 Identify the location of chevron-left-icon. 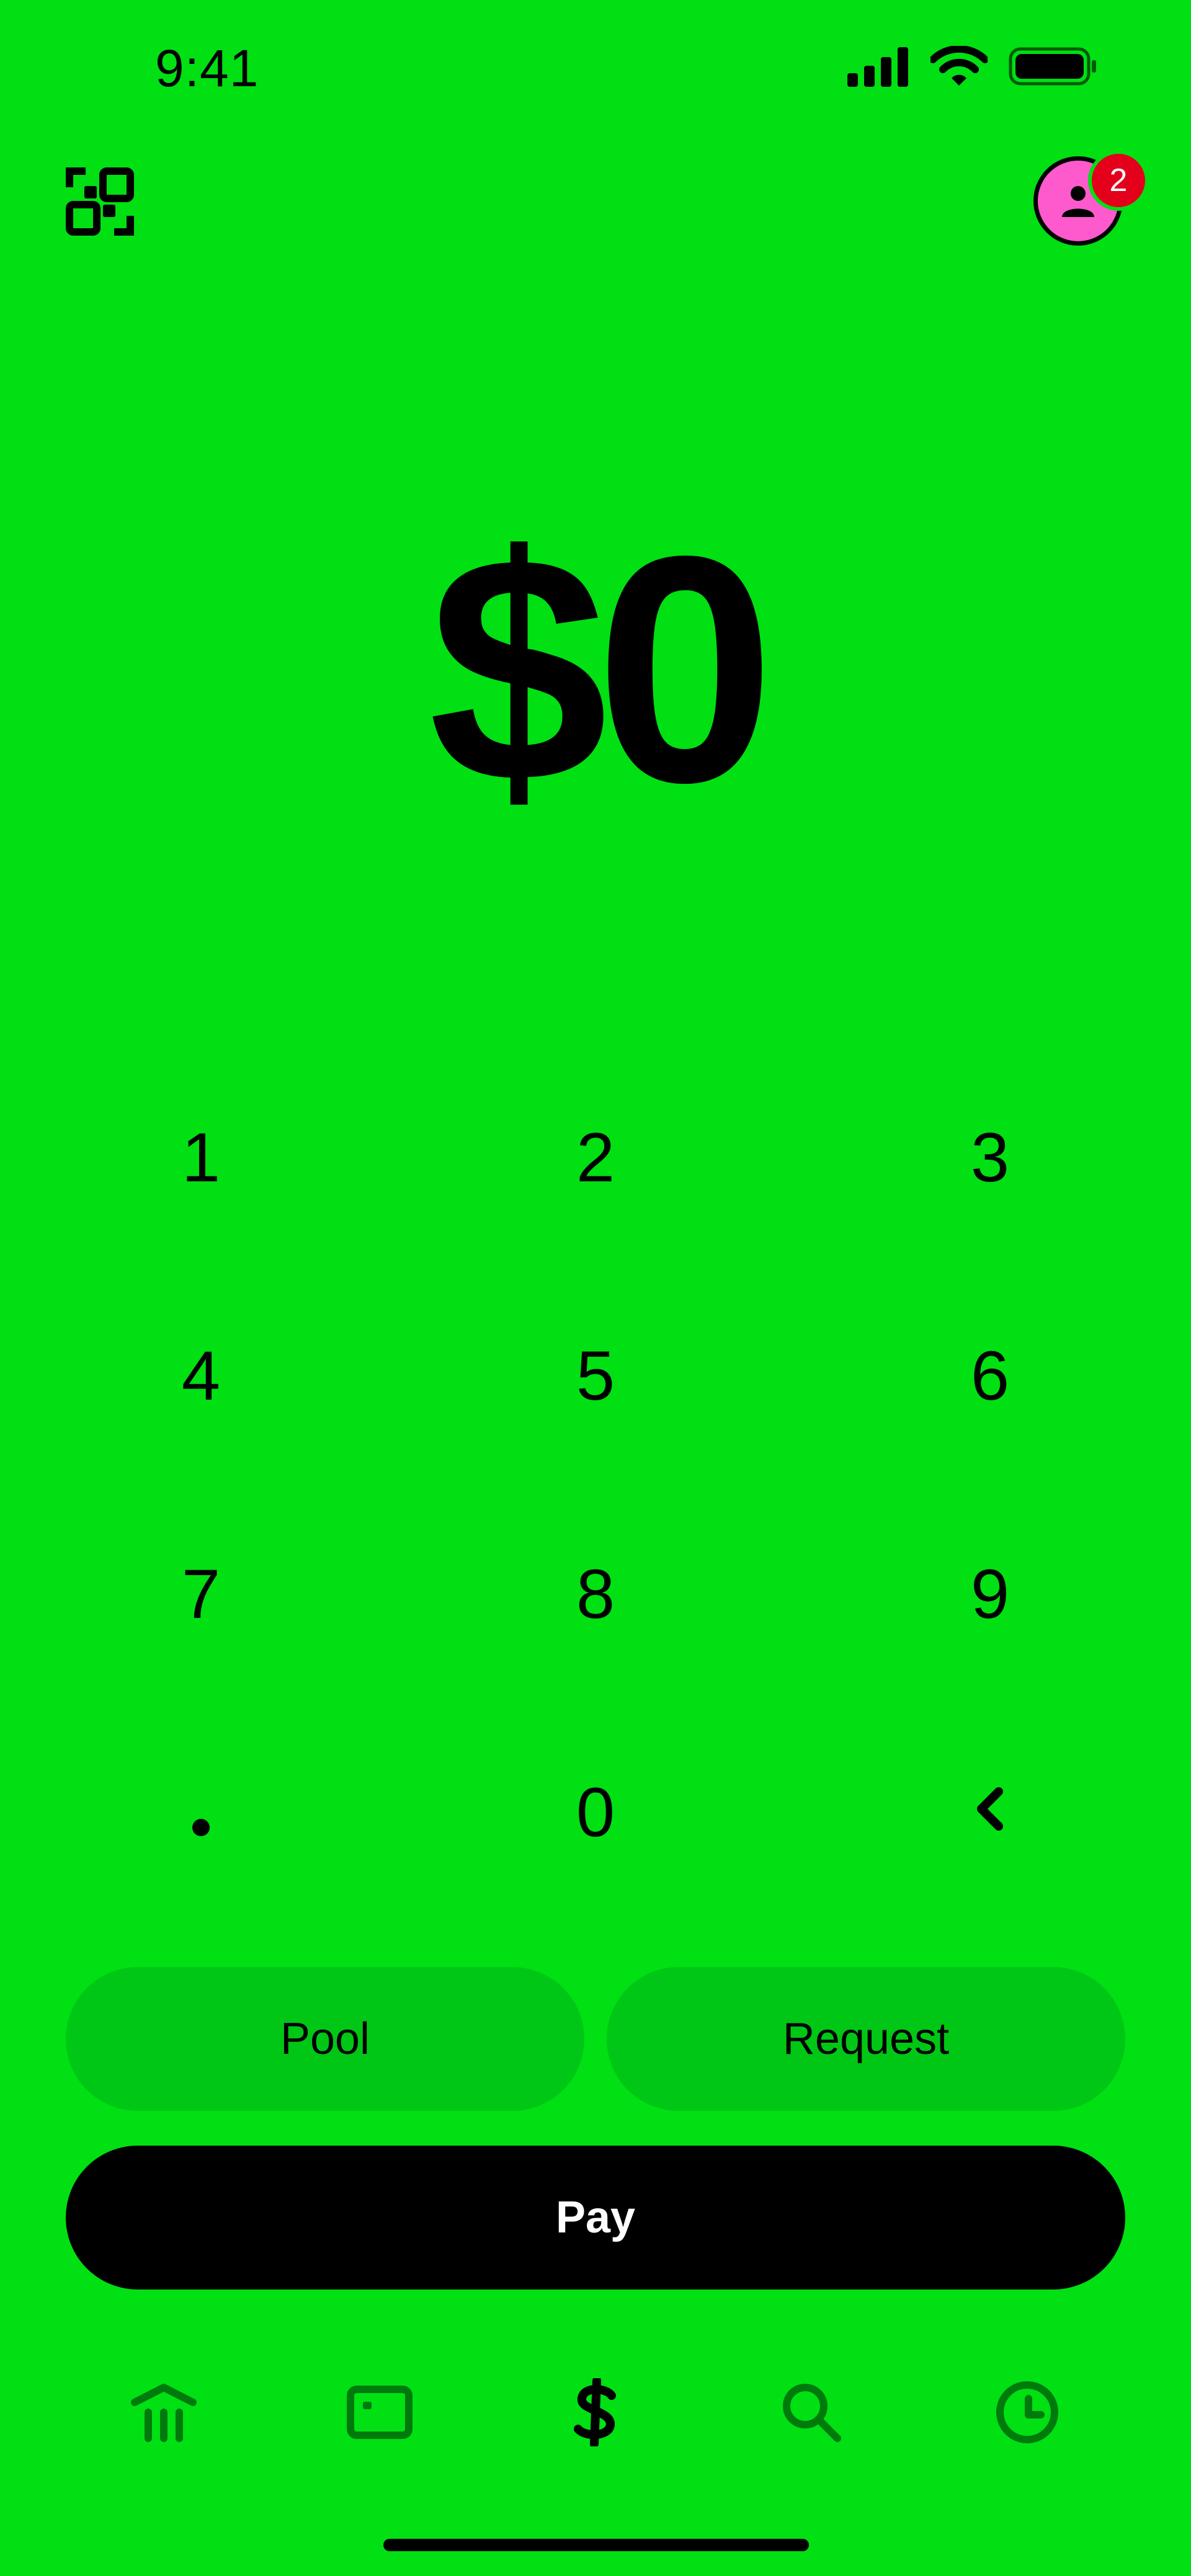
(990, 1809).